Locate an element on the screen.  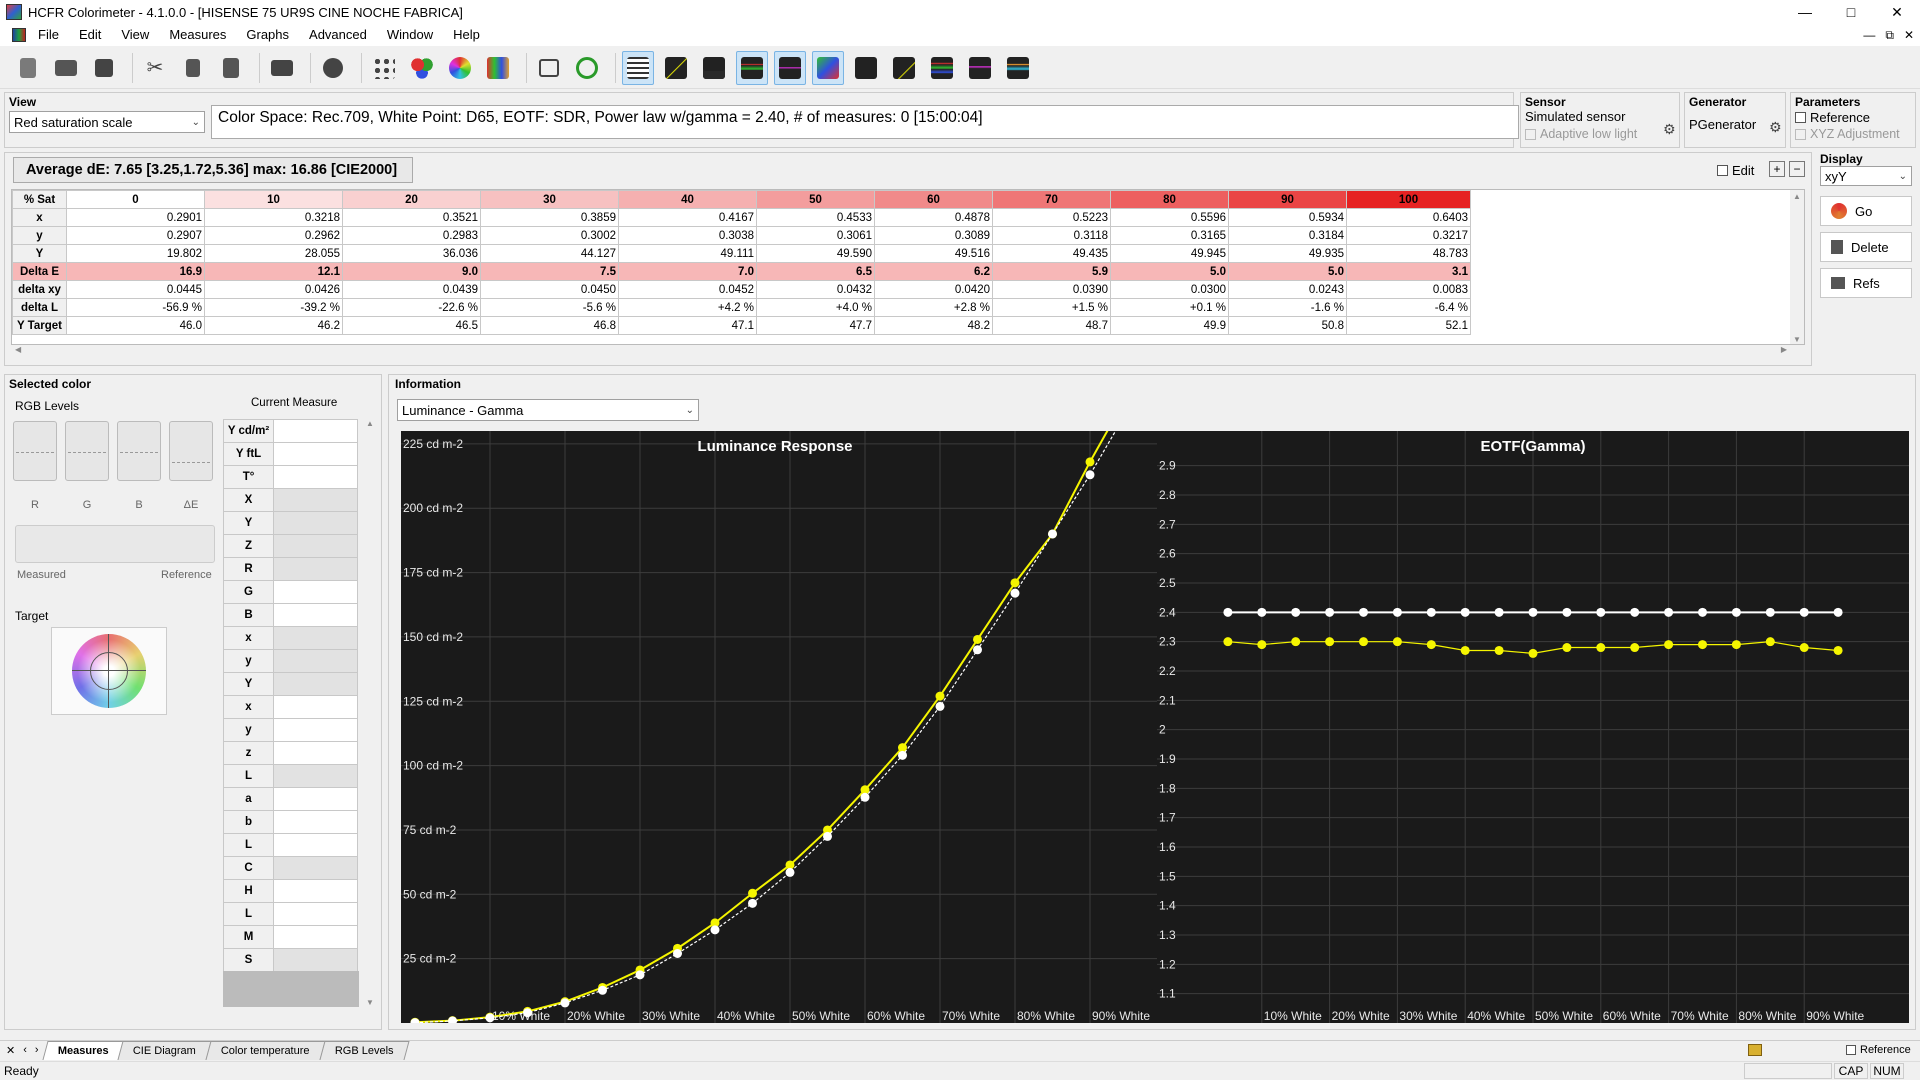
table-cell: 50.8 is located at coordinates (1287, 325).